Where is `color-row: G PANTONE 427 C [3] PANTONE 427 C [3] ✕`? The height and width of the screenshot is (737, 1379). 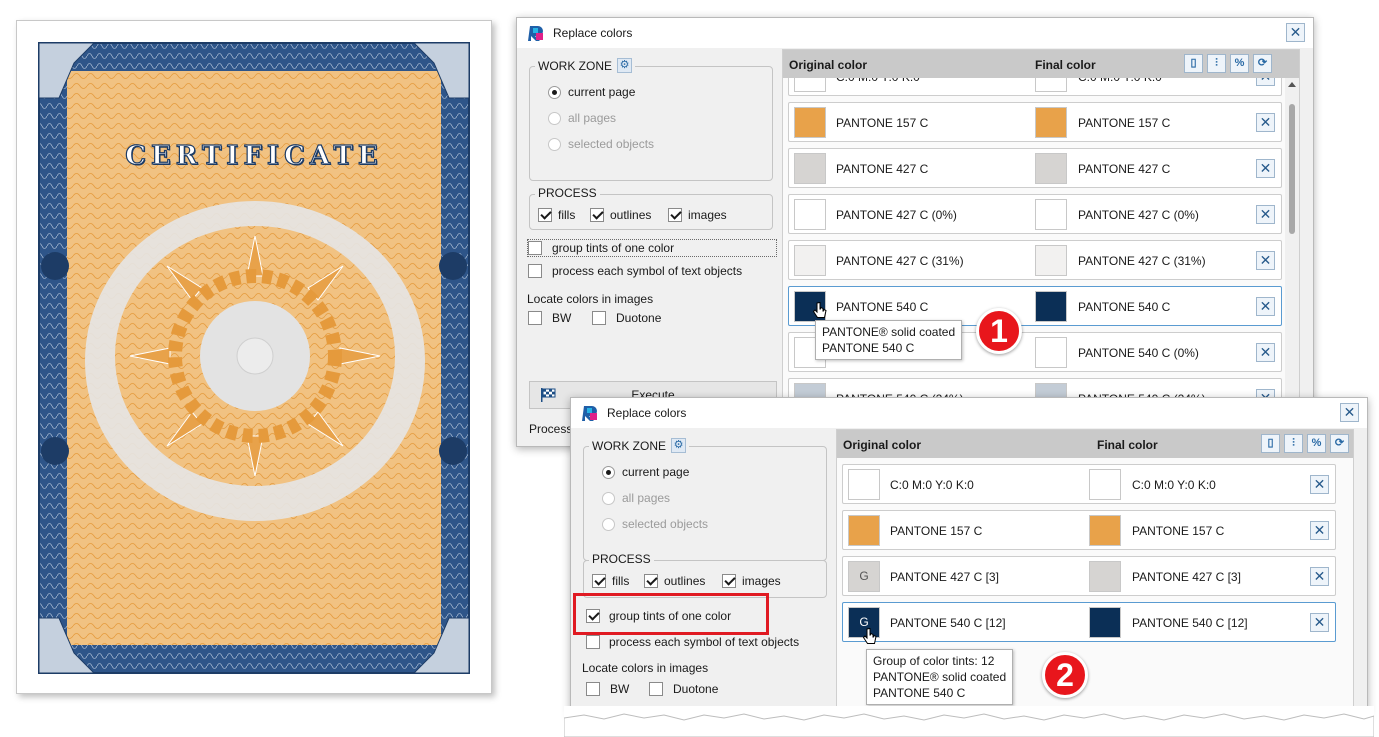 color-row: G PANTONE 427 C [3] PANTONE 427 C [3] ✕ is located at coordinates (1089, 576).